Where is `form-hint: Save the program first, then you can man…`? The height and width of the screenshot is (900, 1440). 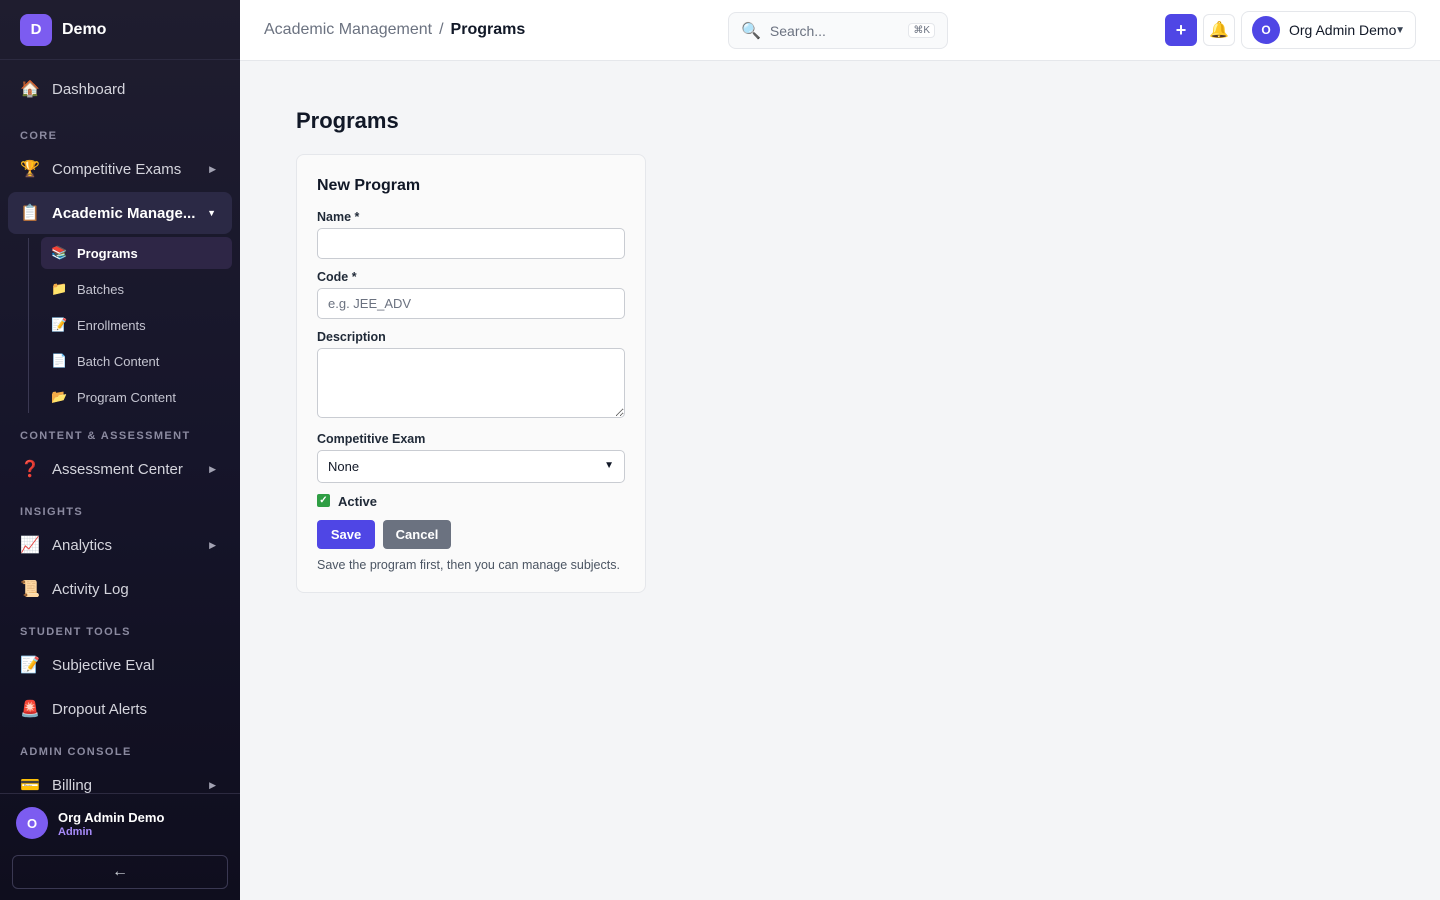 form-hint: Save the program first, then you can man… is located at coordinates (468, 565).